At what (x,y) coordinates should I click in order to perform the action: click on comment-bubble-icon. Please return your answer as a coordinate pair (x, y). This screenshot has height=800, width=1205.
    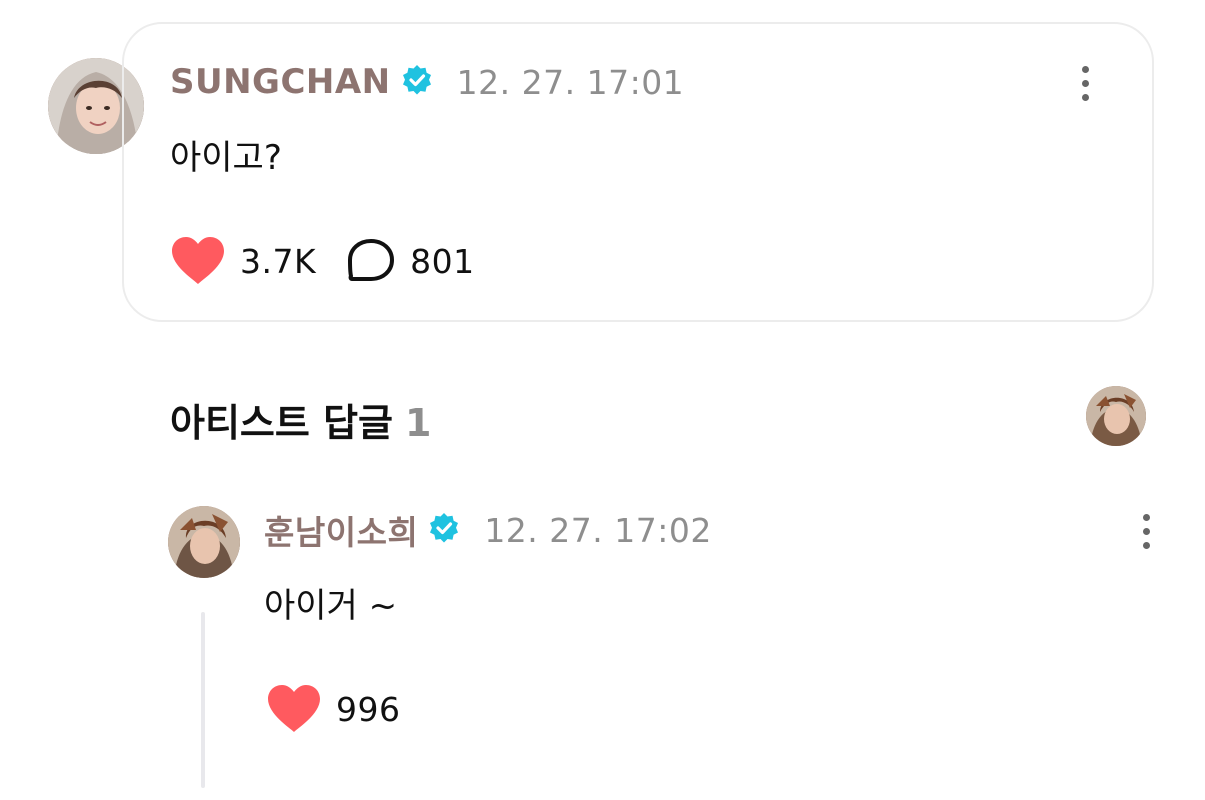
    Looking at the image, I should click on (371, 260).